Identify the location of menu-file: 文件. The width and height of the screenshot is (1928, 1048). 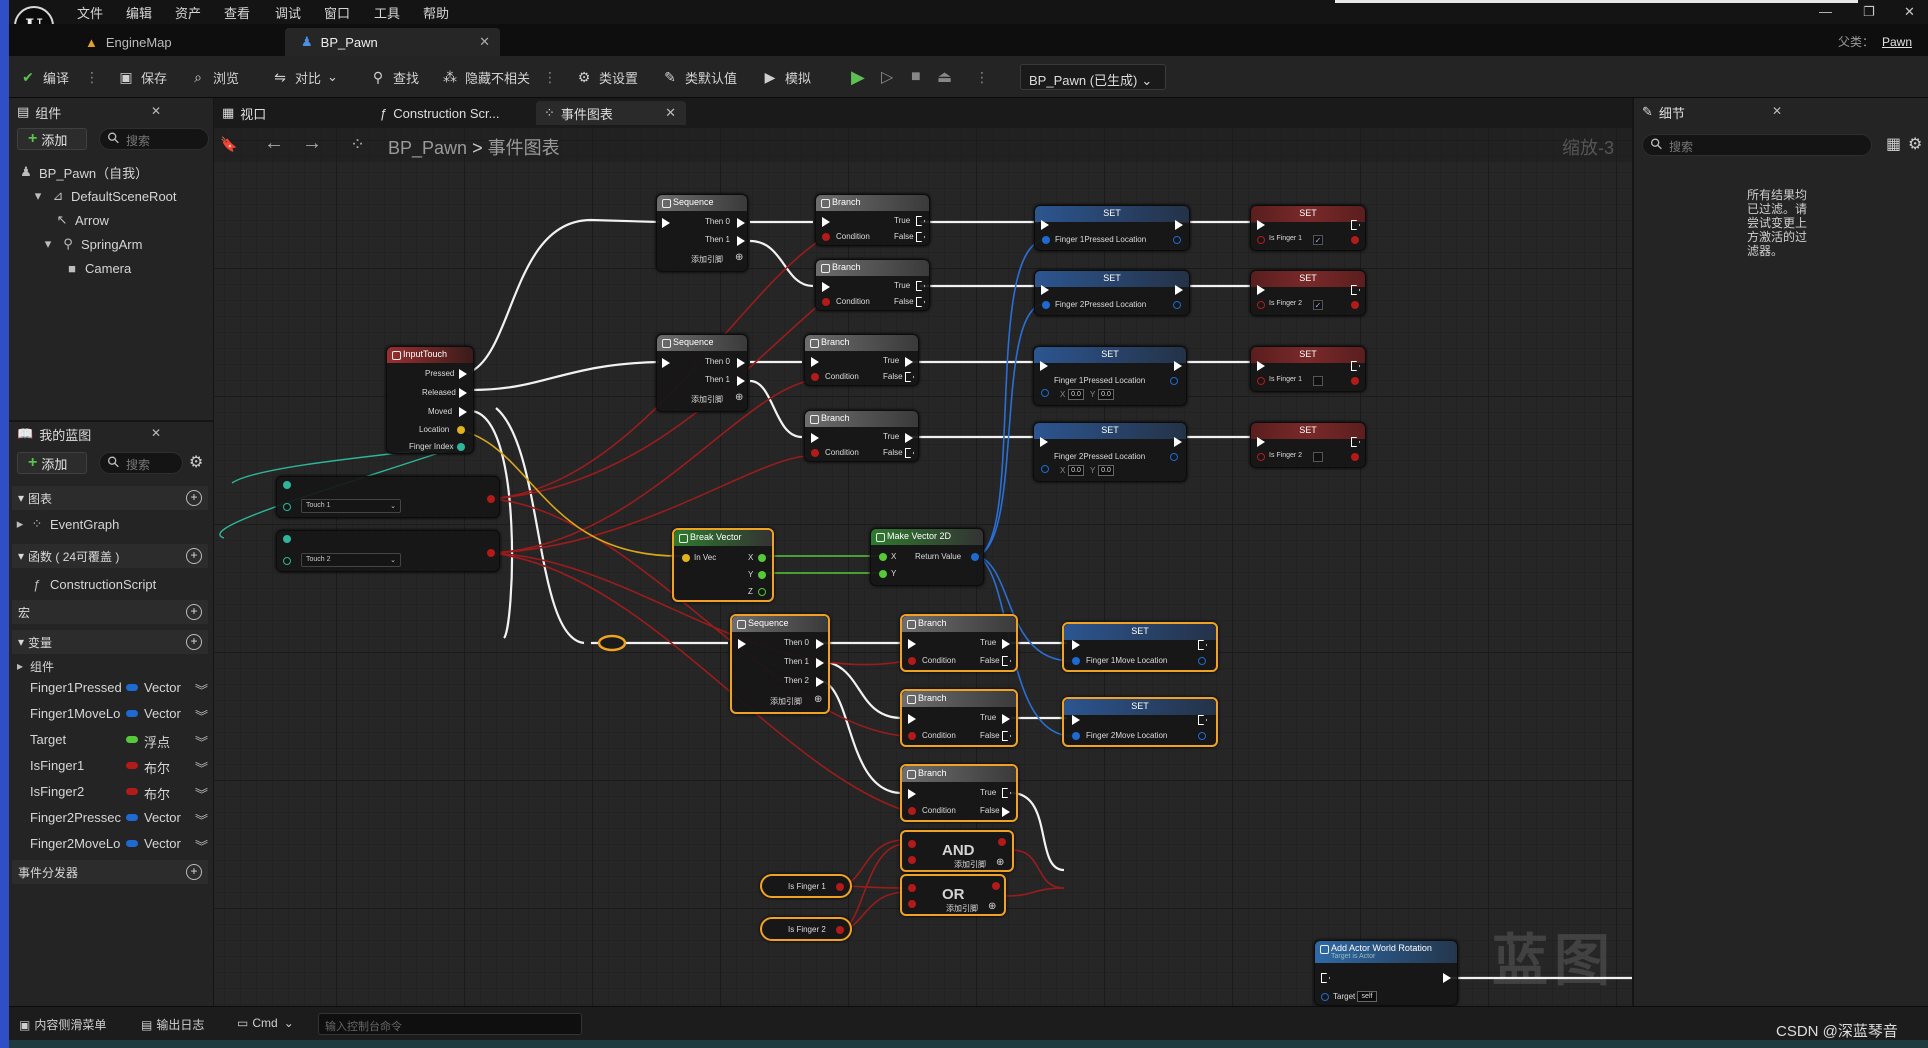
(90, 12).